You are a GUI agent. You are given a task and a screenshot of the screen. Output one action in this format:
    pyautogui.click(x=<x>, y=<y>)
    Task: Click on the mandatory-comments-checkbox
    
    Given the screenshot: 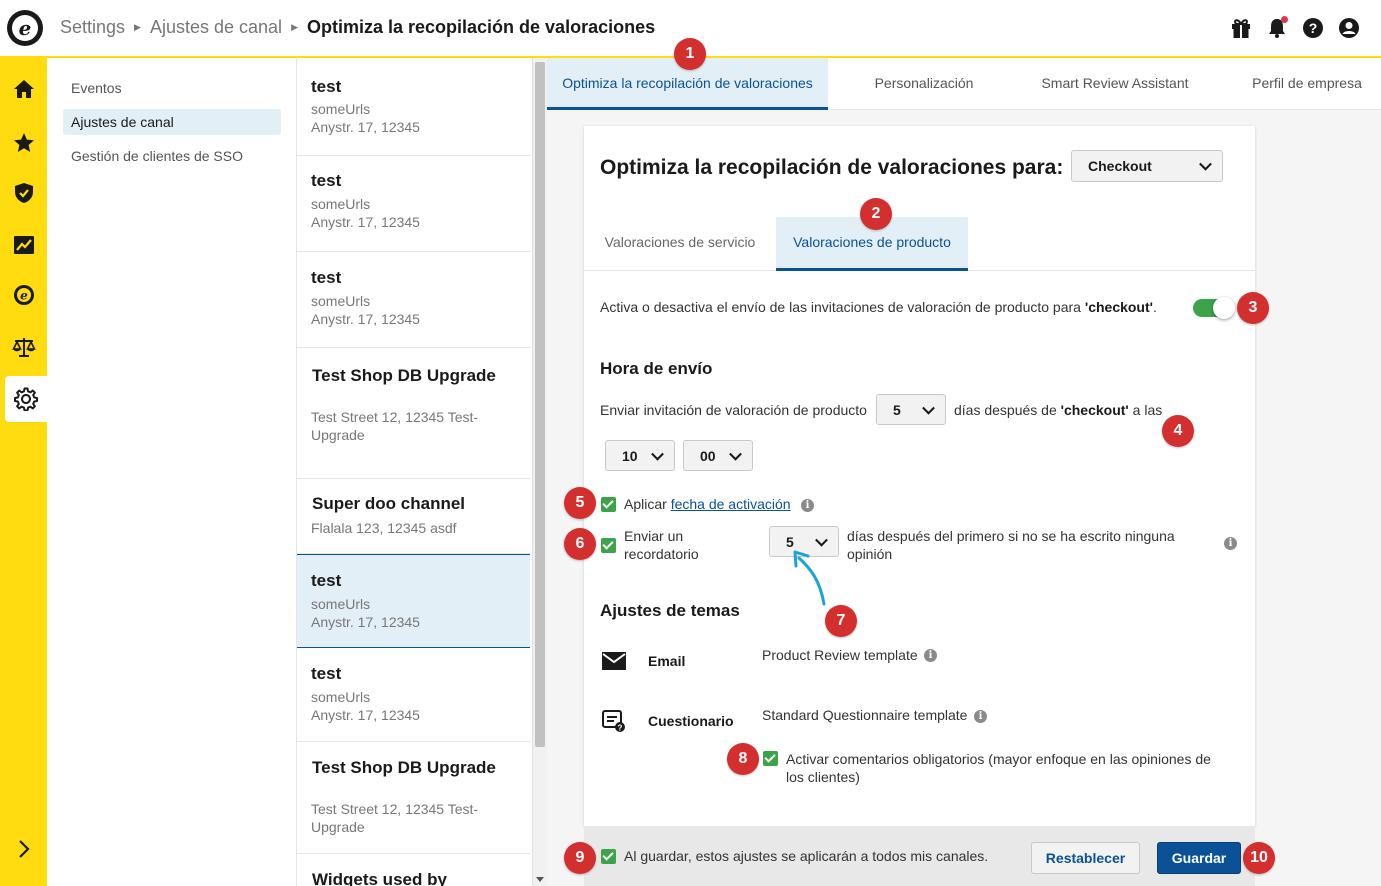 What is the action you would take?
    pyautogui.click(x=770, y=758)
    